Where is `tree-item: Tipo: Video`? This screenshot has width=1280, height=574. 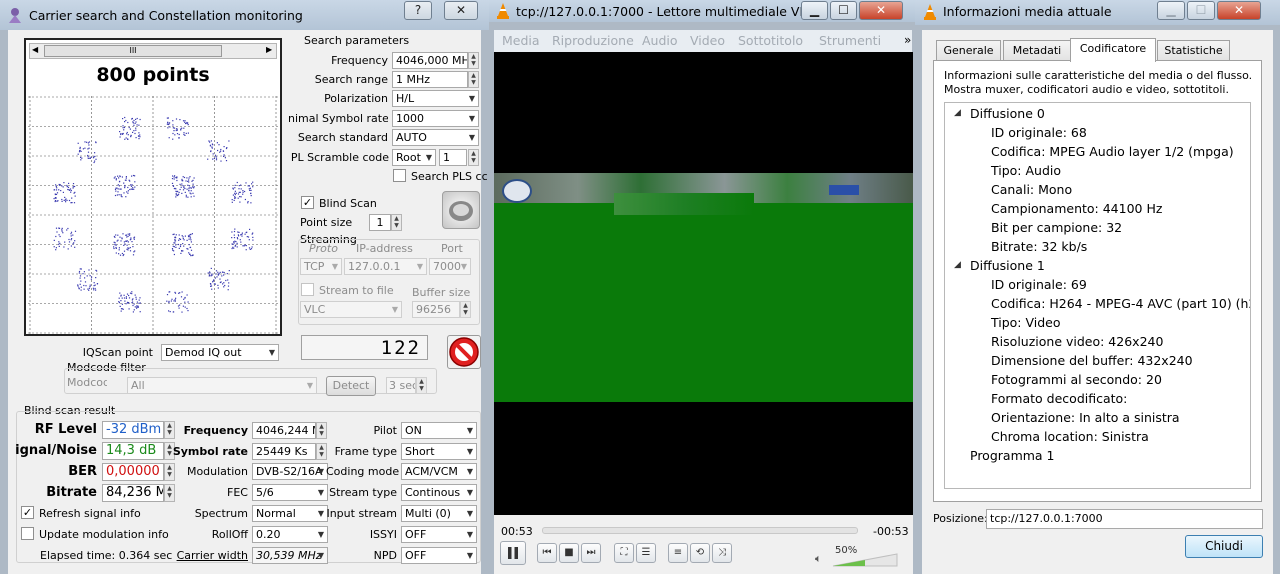 tree-item: Tipo: Video is located at coordinates (1026, 322).